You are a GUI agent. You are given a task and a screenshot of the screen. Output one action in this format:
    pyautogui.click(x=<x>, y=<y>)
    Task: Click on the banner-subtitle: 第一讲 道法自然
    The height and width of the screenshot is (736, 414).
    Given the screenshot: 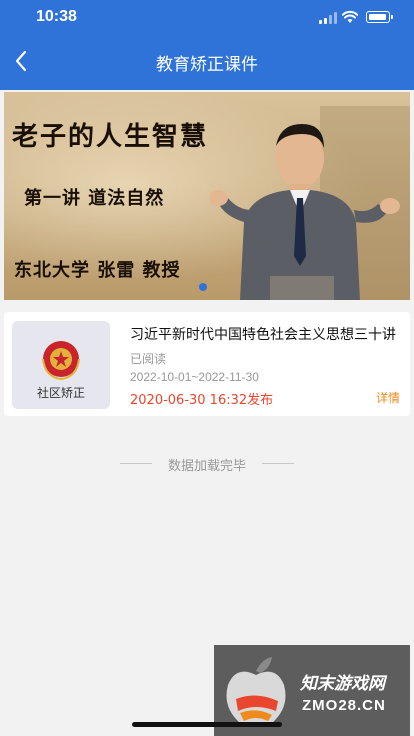 What is the action you would take?
    pyautogui.click(x=94, y=198)
    